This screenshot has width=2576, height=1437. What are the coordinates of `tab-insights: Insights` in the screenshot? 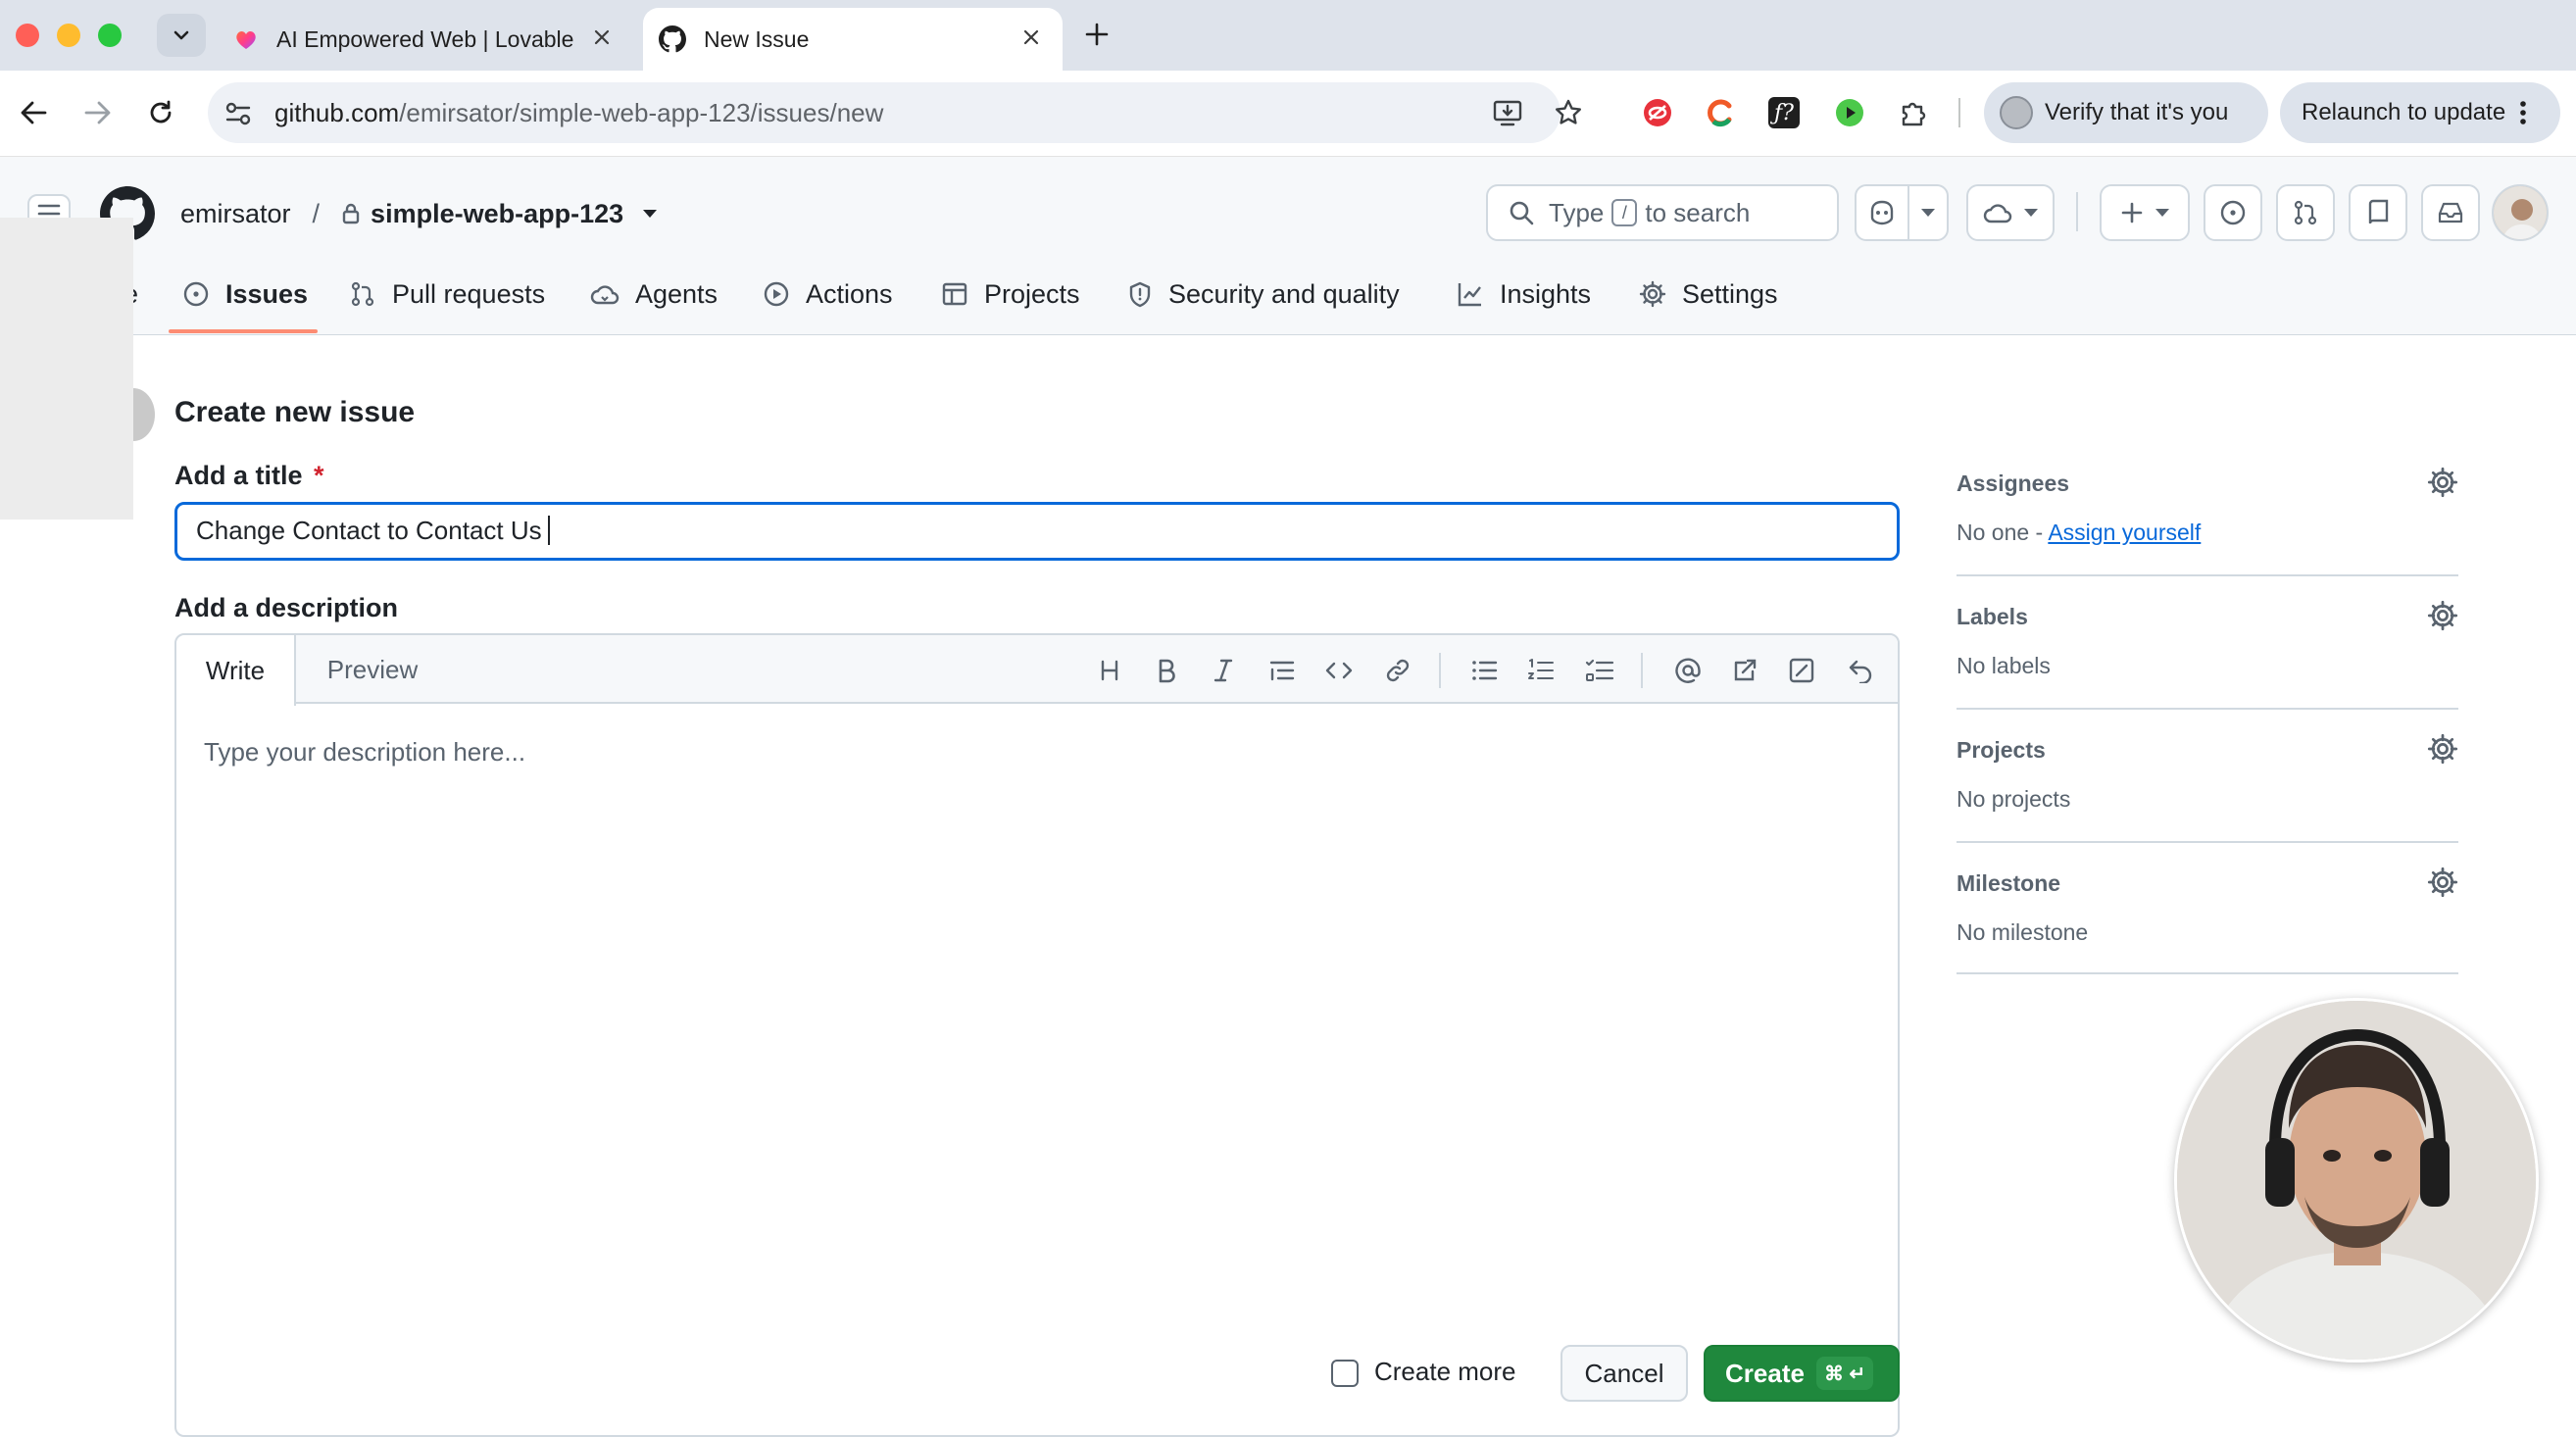 It's located at (1524, 294).